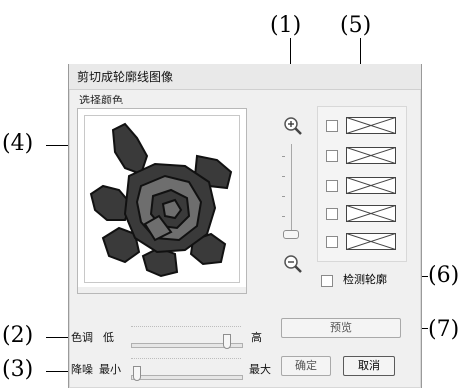 The image size is (468, 388). I want to click on zoom-slider-track, so click(291, 190).